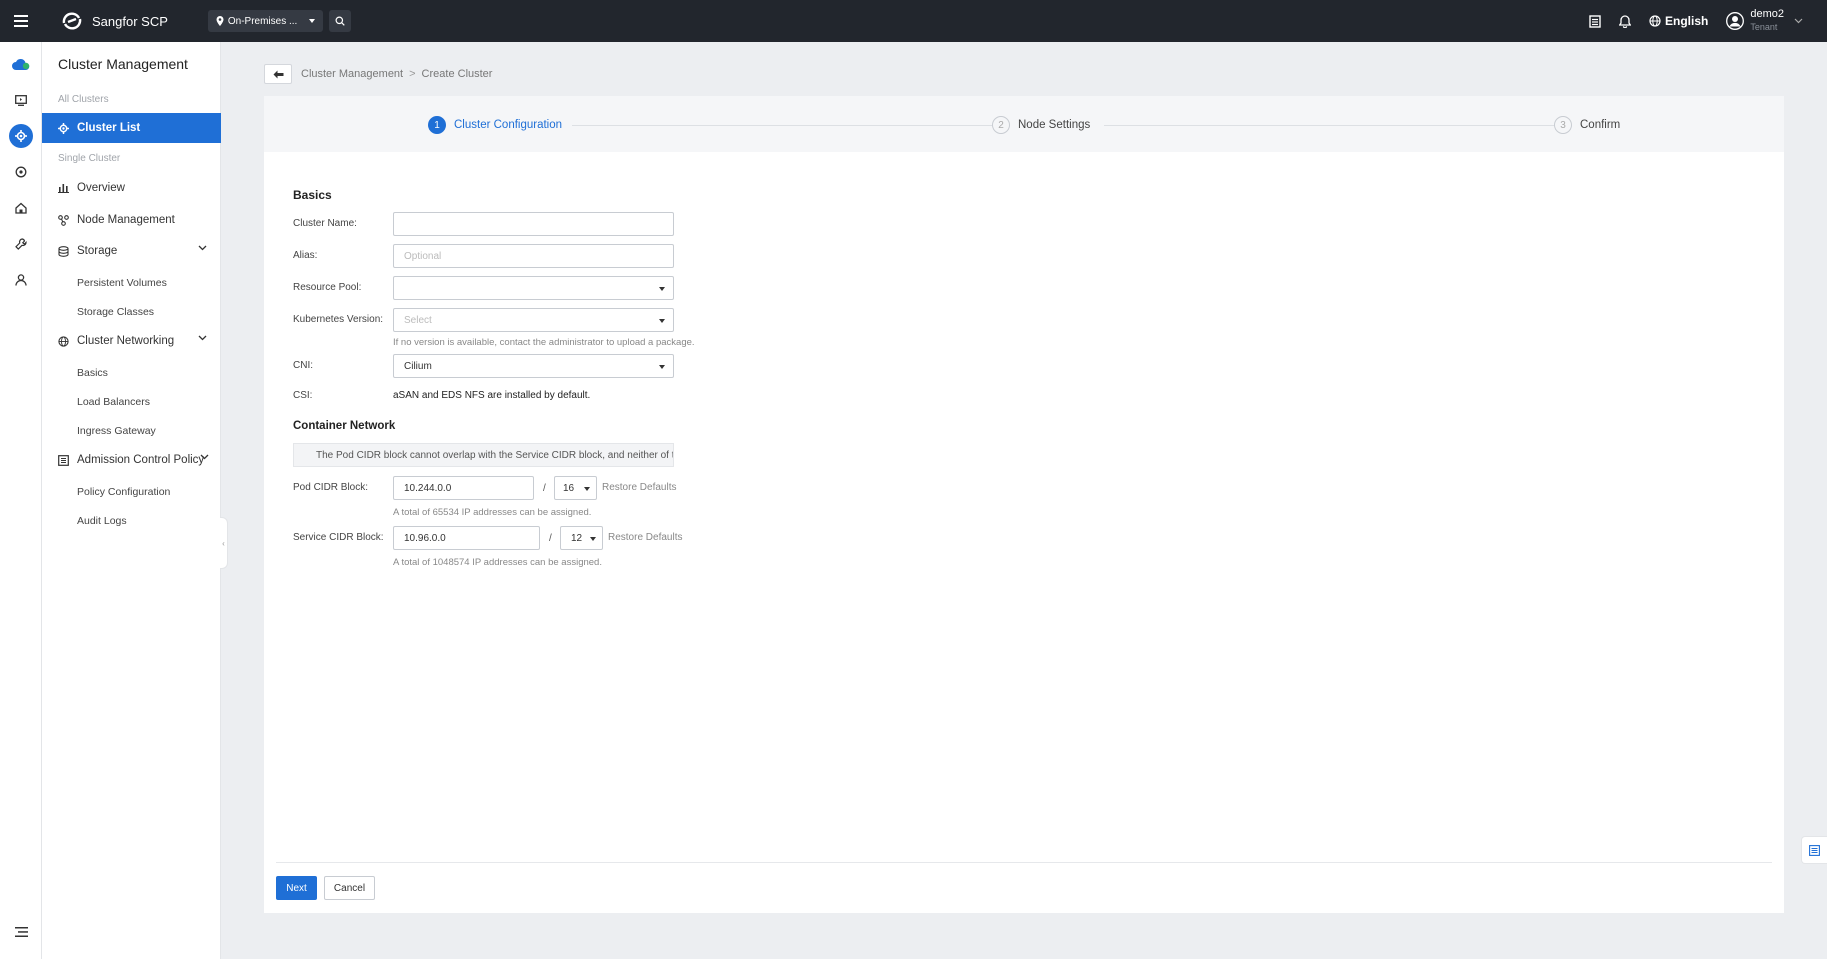 The height and width of the screenshot is (959, 1827). Describe the element at coordinates (466, 538) in the screenshot. I see `service-cidr-input: 10.96.0.0` at that location.